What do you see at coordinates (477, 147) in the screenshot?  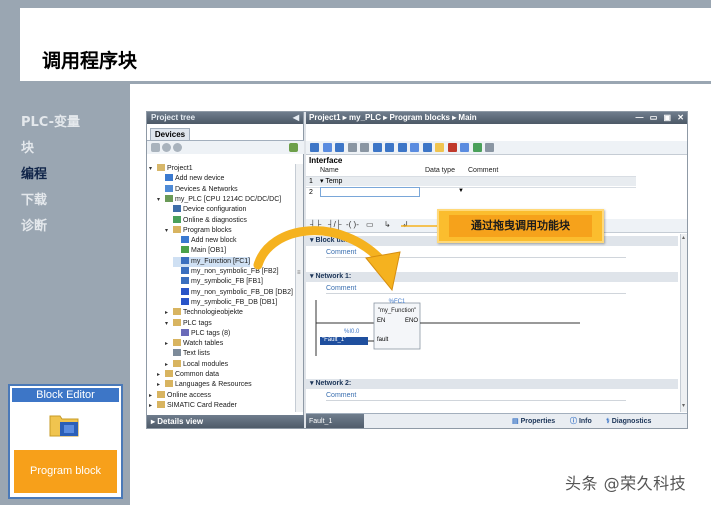 I see `online-icon` at bounding box center [477, 147].